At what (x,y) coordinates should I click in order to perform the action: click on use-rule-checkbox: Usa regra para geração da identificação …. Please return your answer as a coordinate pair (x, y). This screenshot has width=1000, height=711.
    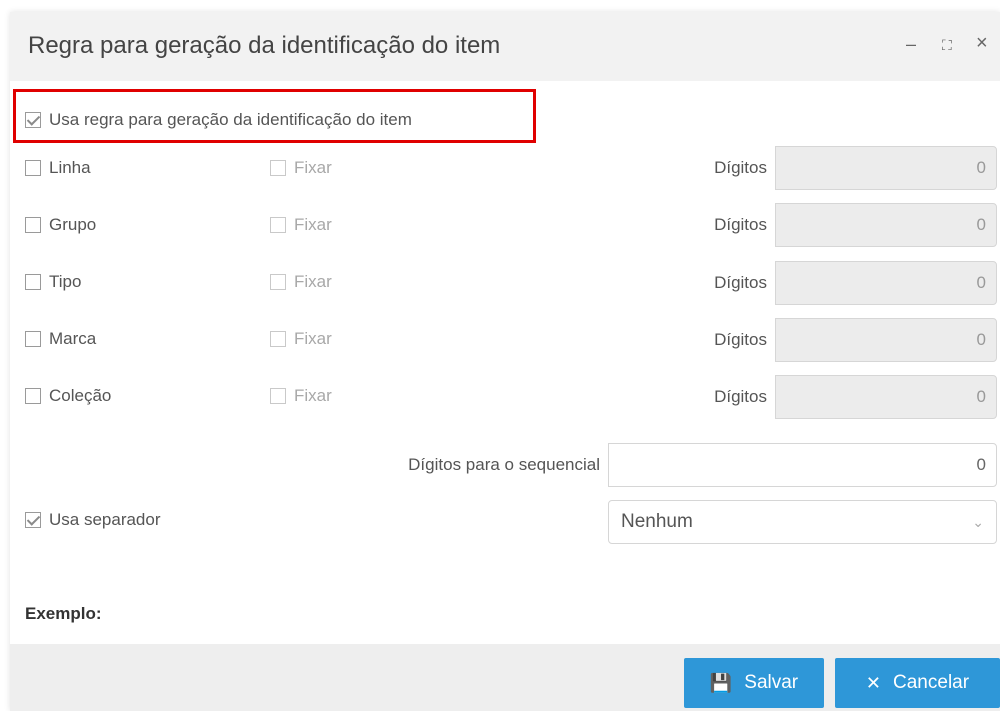
    Looking at the image, I should click on (218, 120).